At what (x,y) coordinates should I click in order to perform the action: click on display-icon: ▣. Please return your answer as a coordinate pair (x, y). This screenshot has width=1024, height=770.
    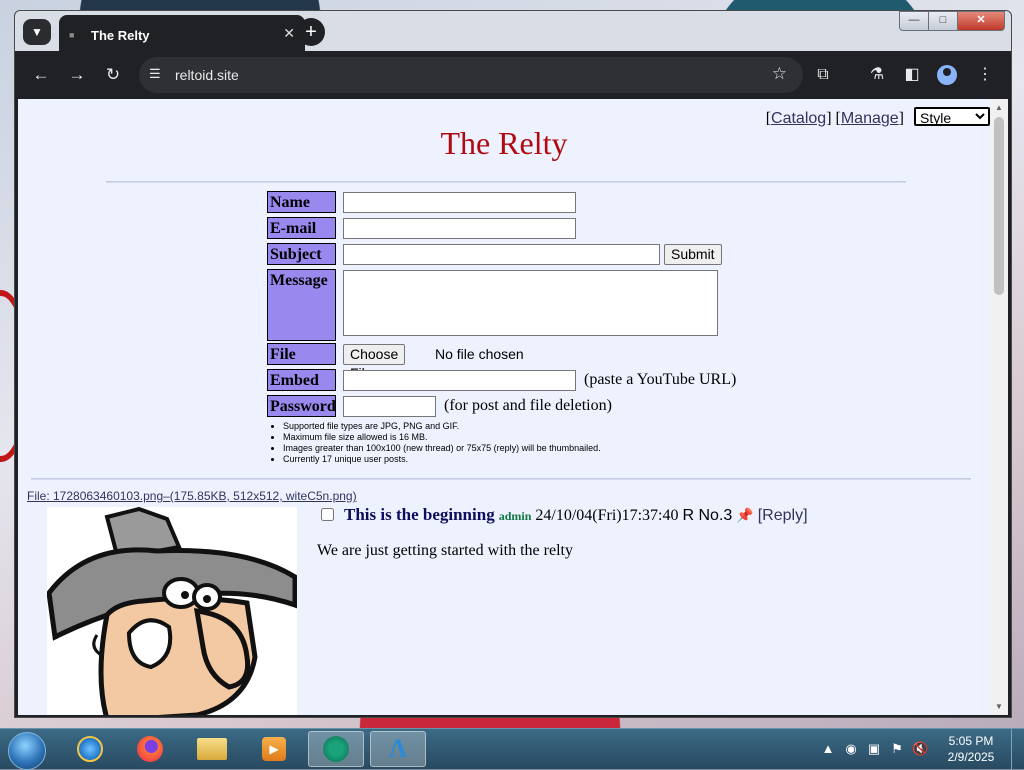
    Looking at the image, I should click on (874, 749).